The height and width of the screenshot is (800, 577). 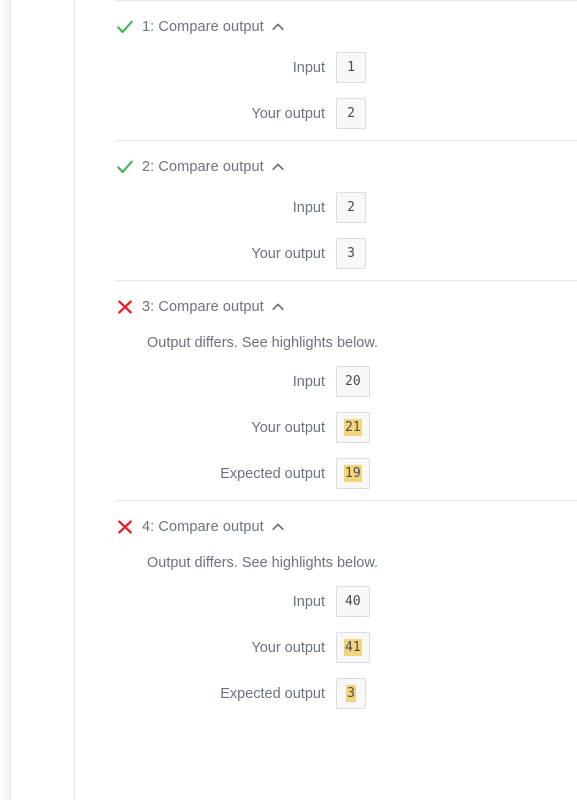 I want to click on test-case-title: 2: Compare output, so click(x=203, y=166).